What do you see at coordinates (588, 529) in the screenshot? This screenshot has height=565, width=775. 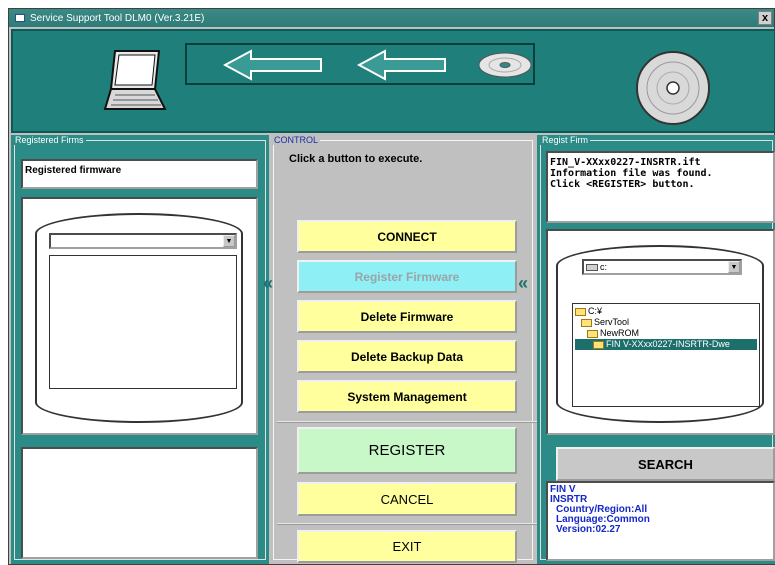 I see `info-line: Version:02.27` at bounding box center [588, 529].